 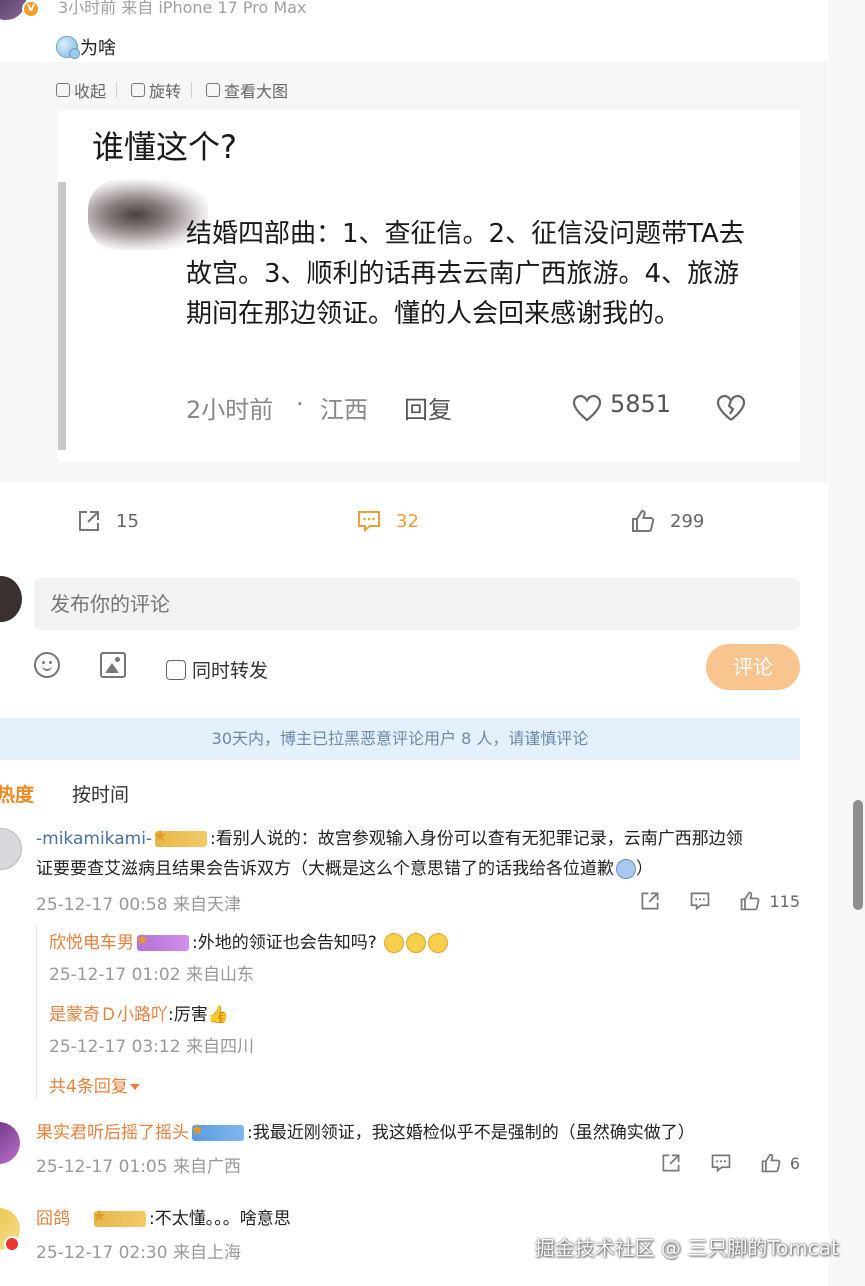 I want to click on comment-like-button: 6, so click(x=780, y=1163).